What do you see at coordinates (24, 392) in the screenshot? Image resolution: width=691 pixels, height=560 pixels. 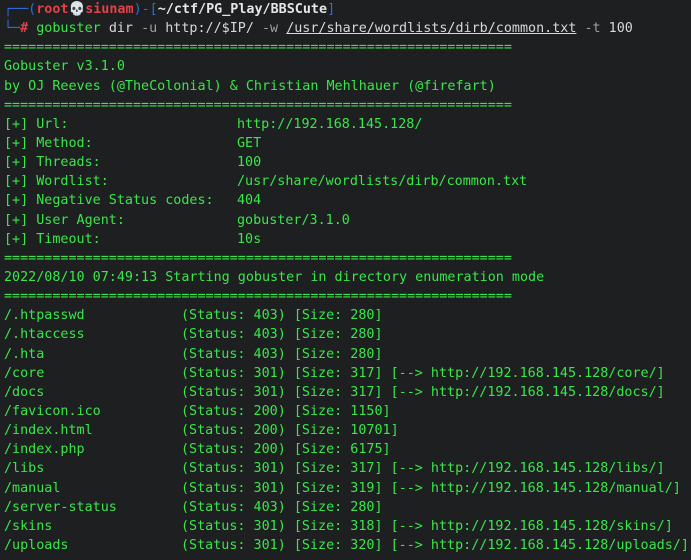 I see `result-path: /docs` at bounding box center [24, 392].